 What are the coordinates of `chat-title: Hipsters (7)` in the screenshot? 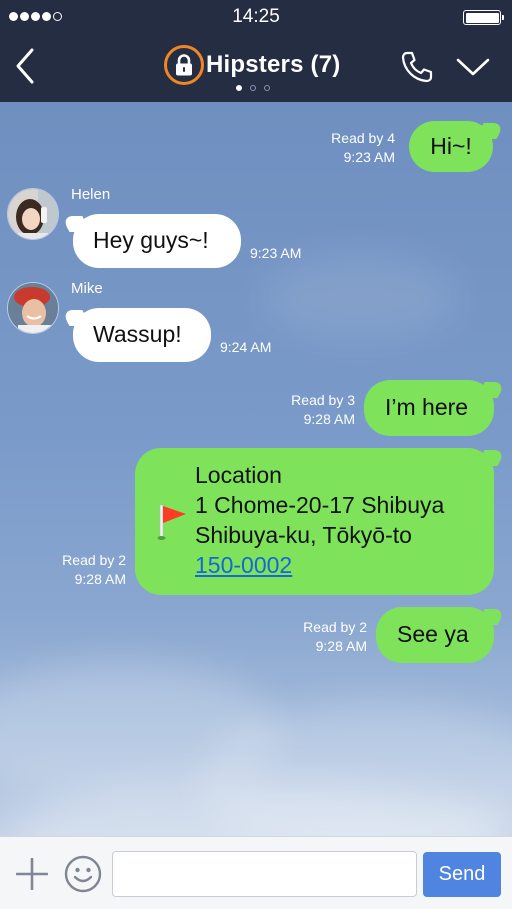 It's located at (273, 64).